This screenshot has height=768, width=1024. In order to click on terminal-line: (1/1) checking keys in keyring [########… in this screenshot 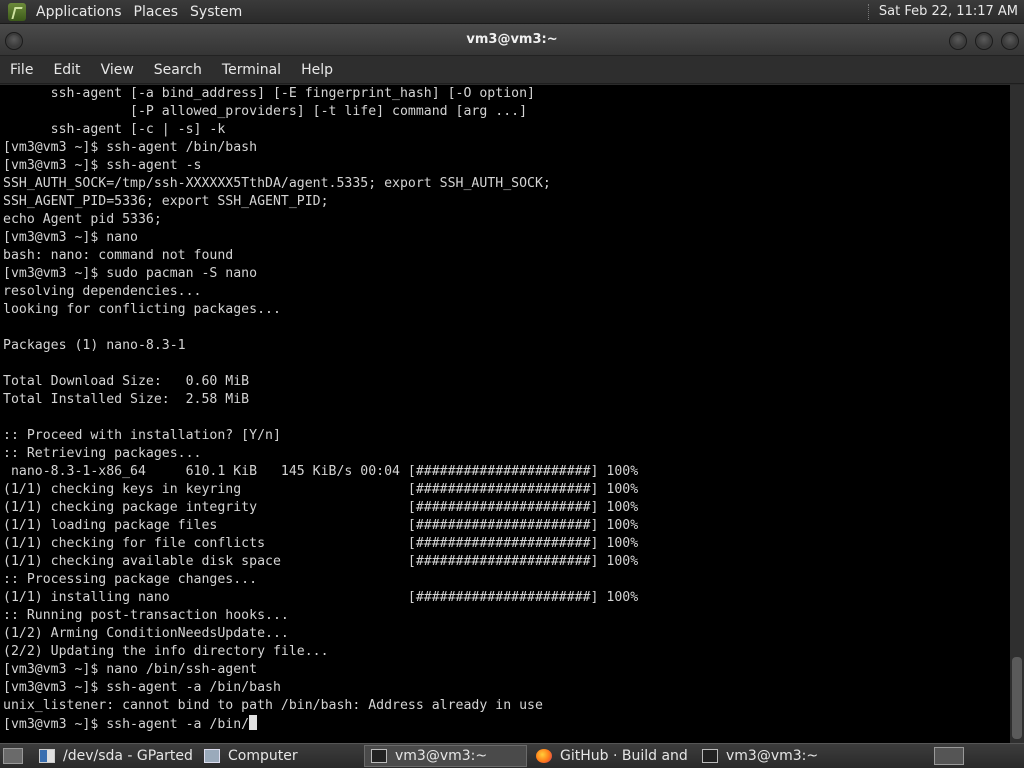, I will do `click(321, 489)`.